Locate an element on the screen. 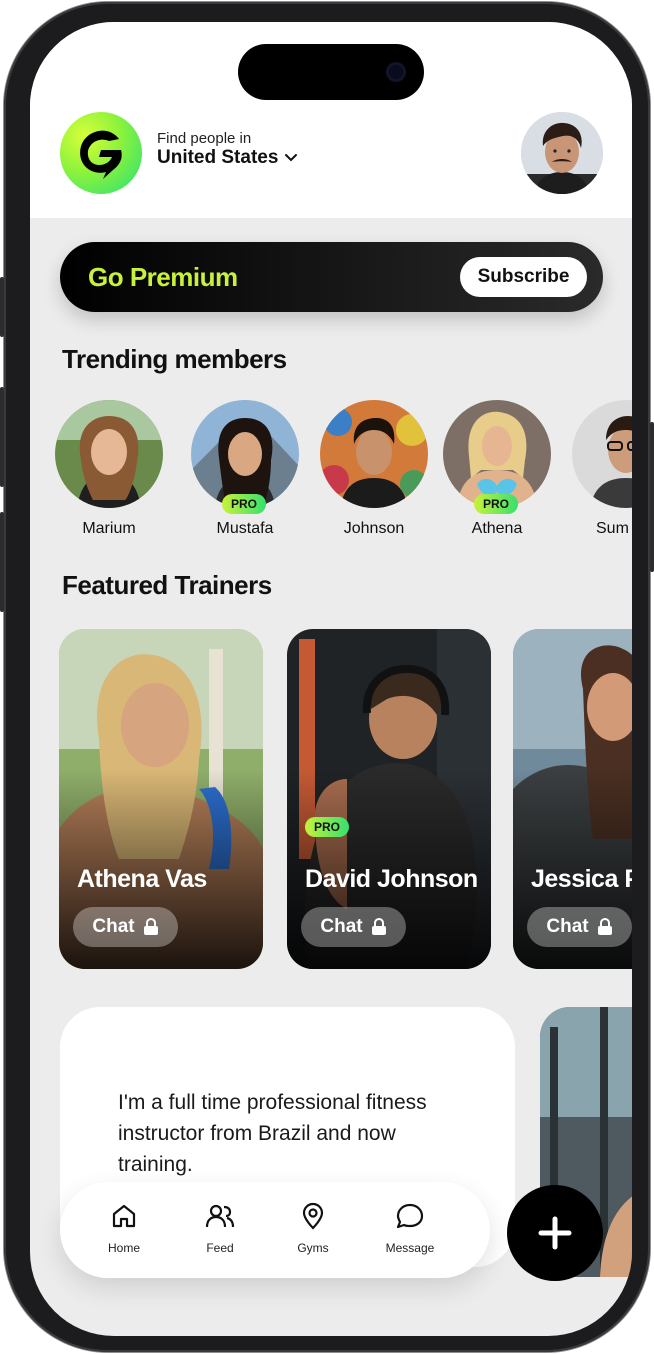  location-value: United States is located at coordinates (218, 157).